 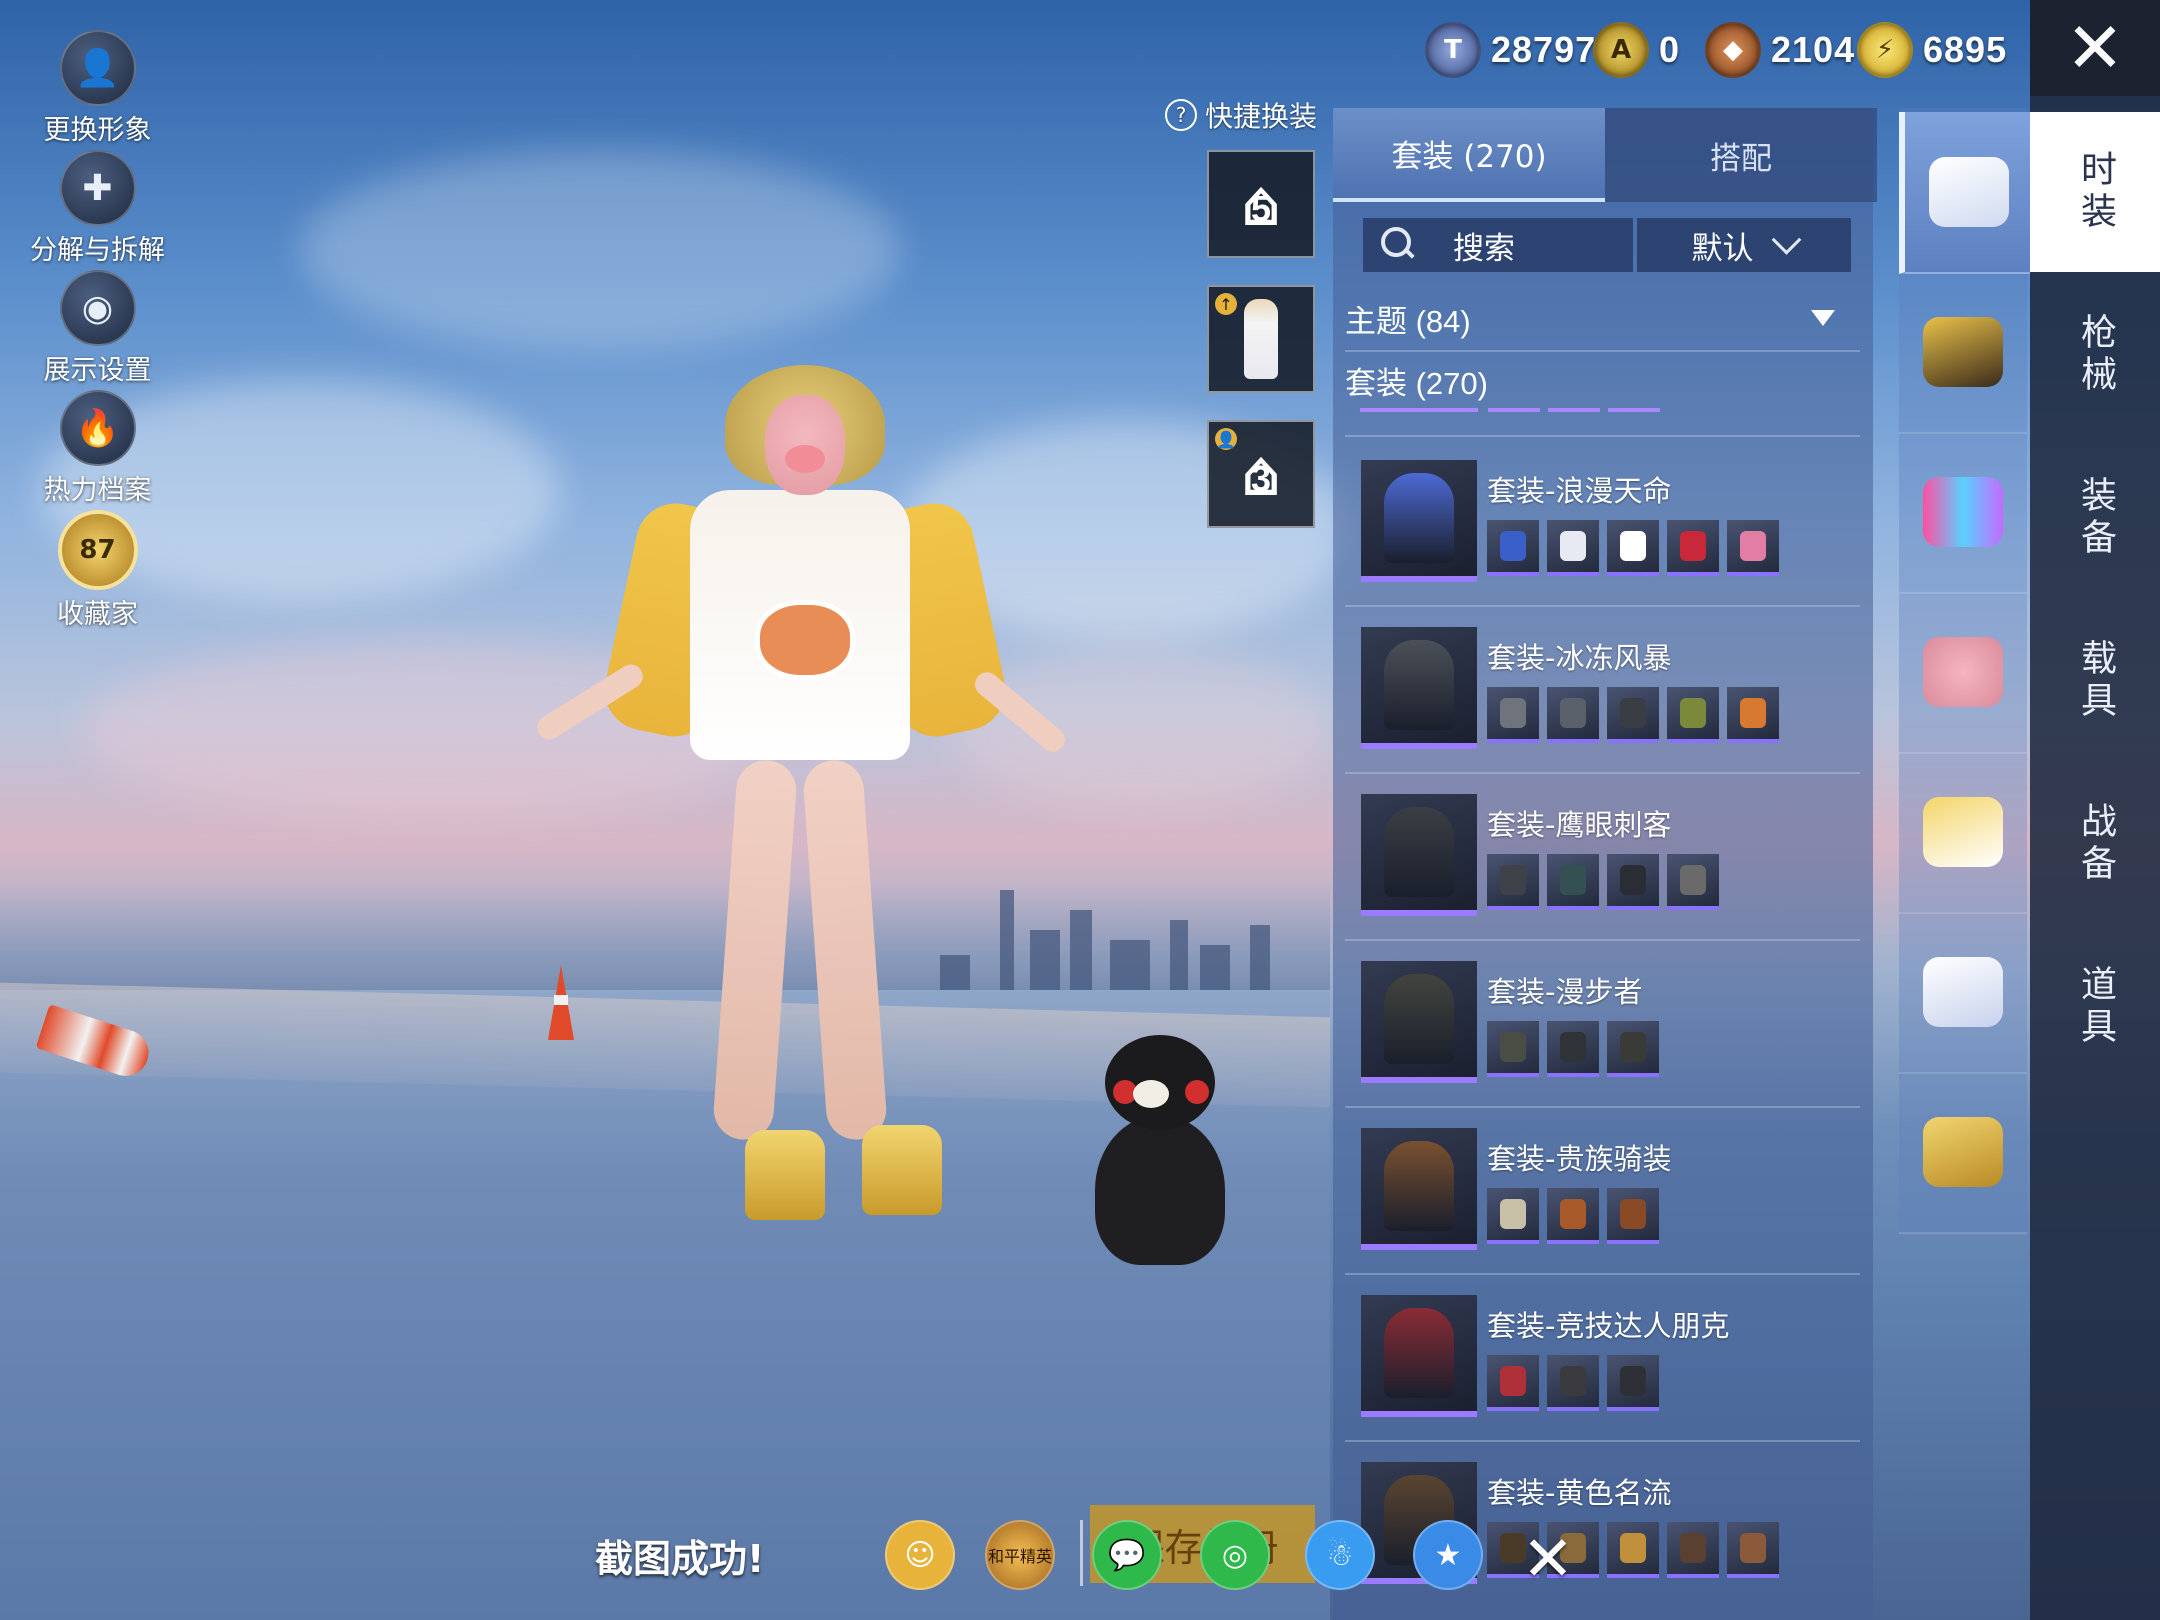 I want to click on set-list-item: 套装-贵族骑装, so click(x=1602, y=1191).